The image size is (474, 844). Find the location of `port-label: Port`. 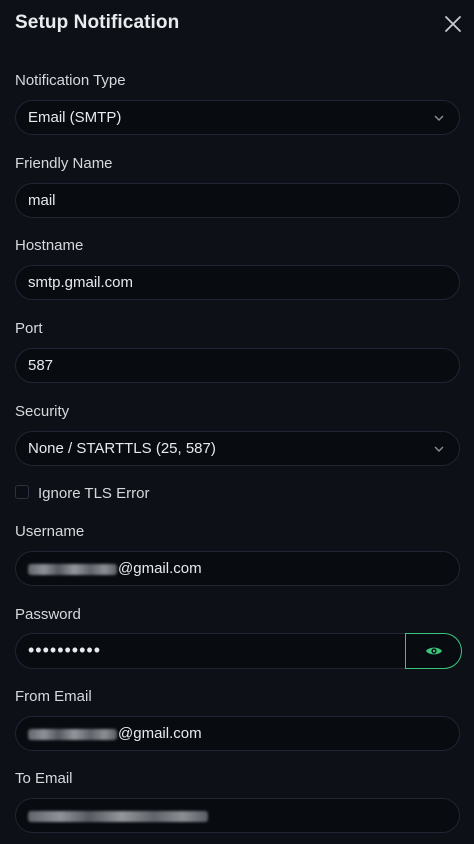

port-label: Port is located at coordinates (29, 328).